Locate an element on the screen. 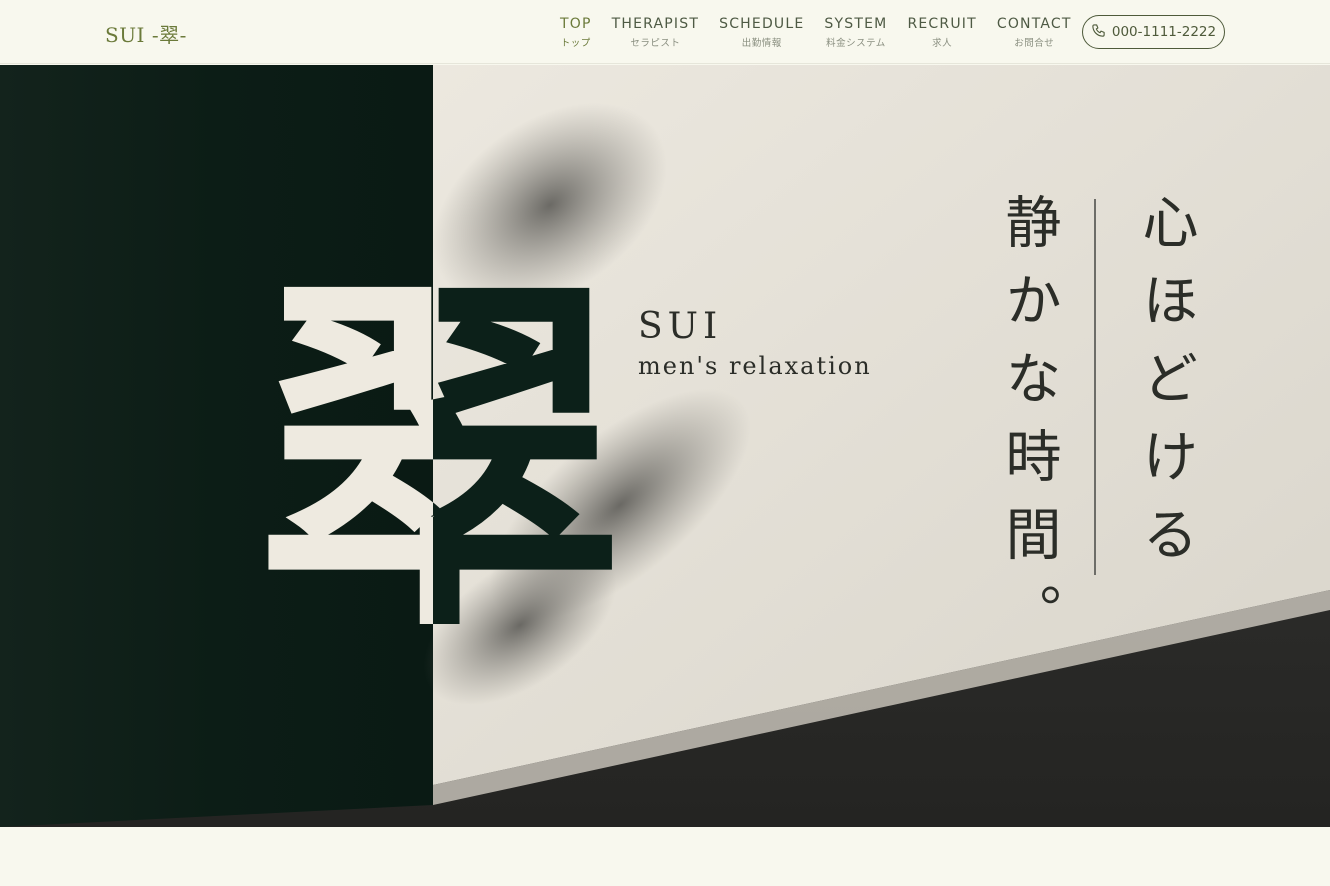  nav-item-therapist: THERAPIST セラピスト is located at coordinates (655, 32).